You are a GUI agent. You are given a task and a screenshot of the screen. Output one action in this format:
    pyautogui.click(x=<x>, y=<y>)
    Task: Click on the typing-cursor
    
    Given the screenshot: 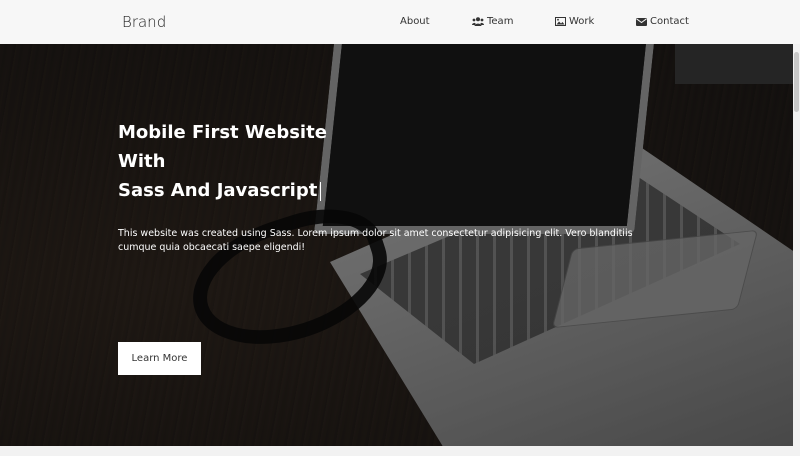 What is the action you would take?
    pyautogui.click(x=321, y=191)
    